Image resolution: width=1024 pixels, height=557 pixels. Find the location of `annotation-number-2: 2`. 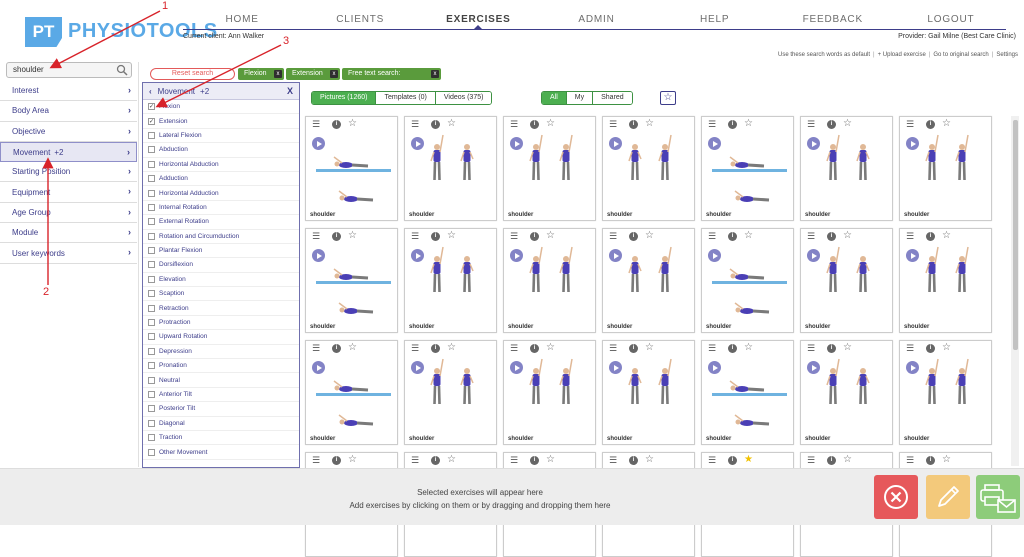

annotation-number-2: 2 is located at coordinates (46, 292).